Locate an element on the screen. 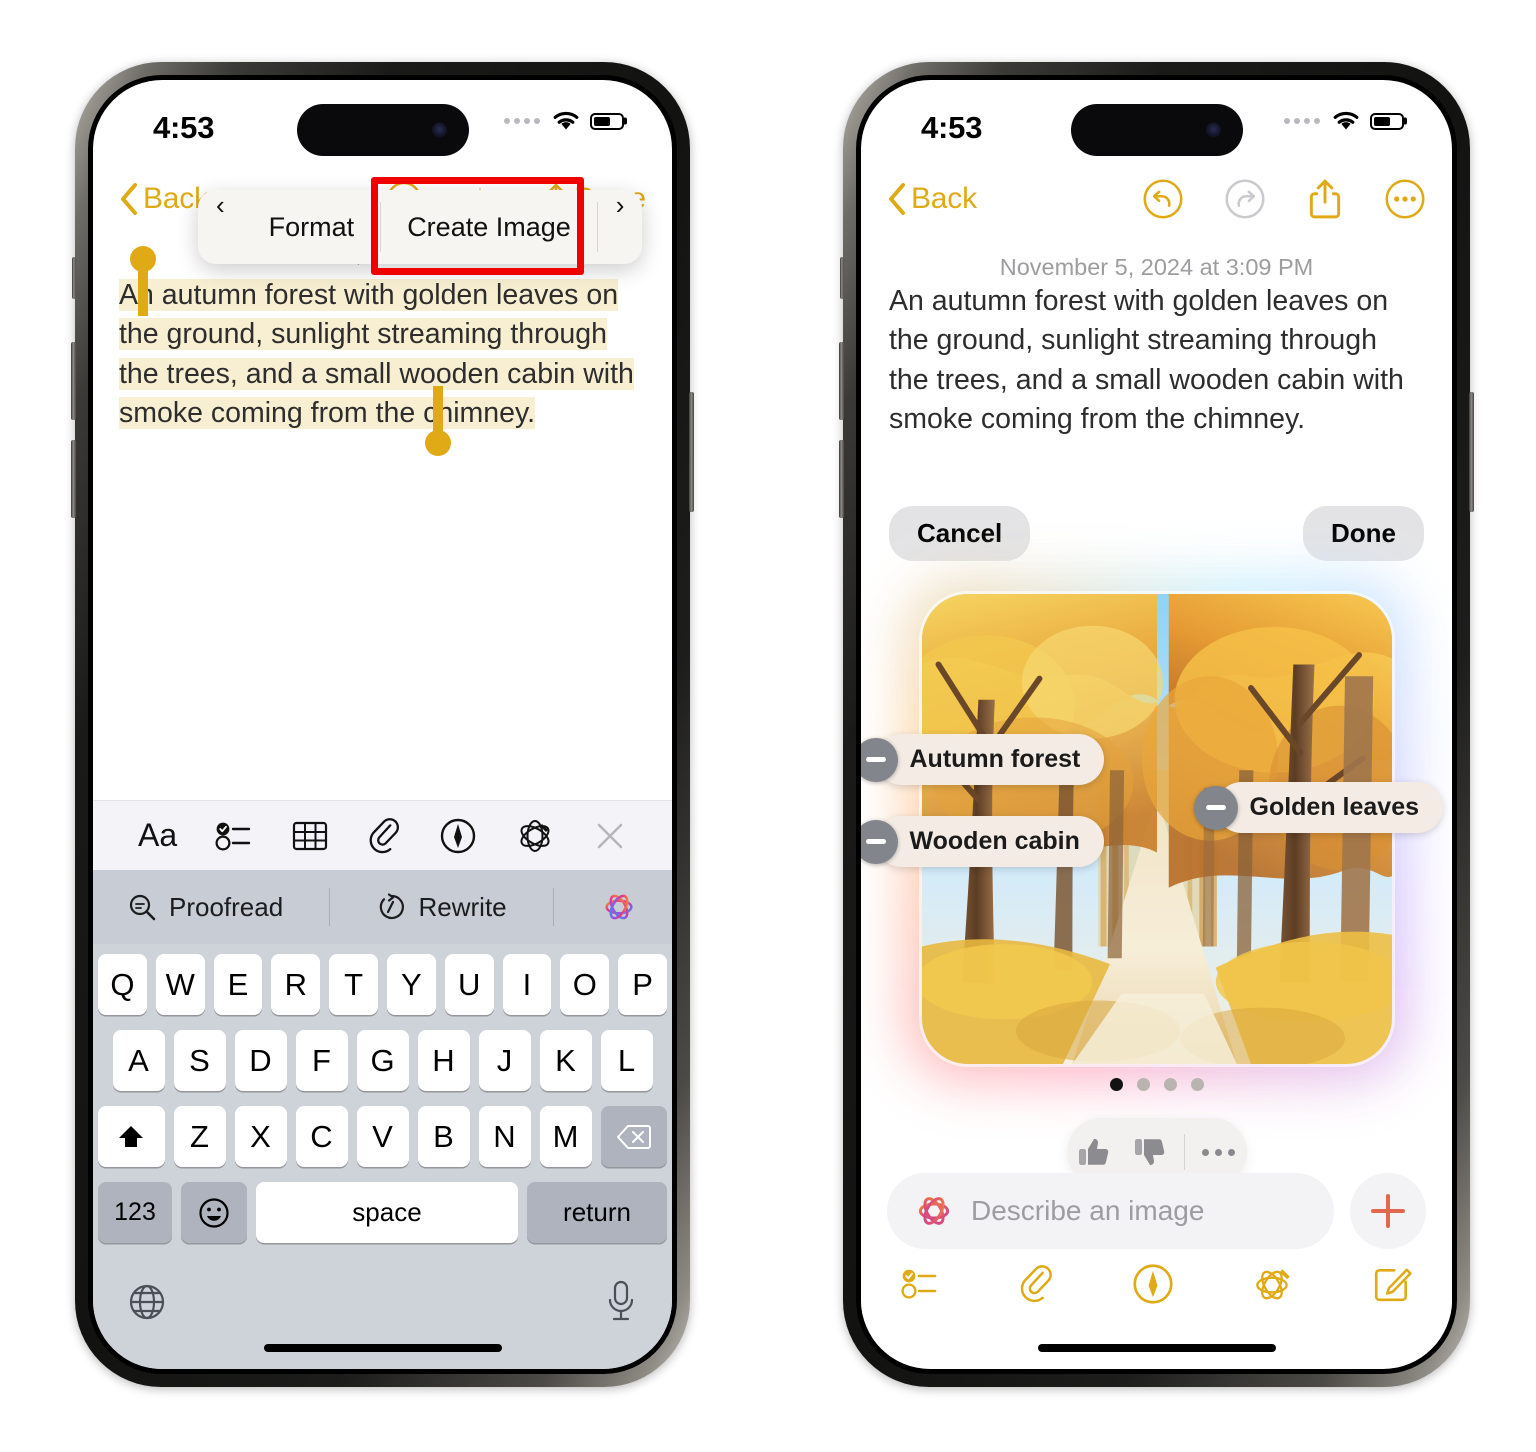  concept-chip-autumn-forest: Autumn forest is located at coordinates (983, 759).